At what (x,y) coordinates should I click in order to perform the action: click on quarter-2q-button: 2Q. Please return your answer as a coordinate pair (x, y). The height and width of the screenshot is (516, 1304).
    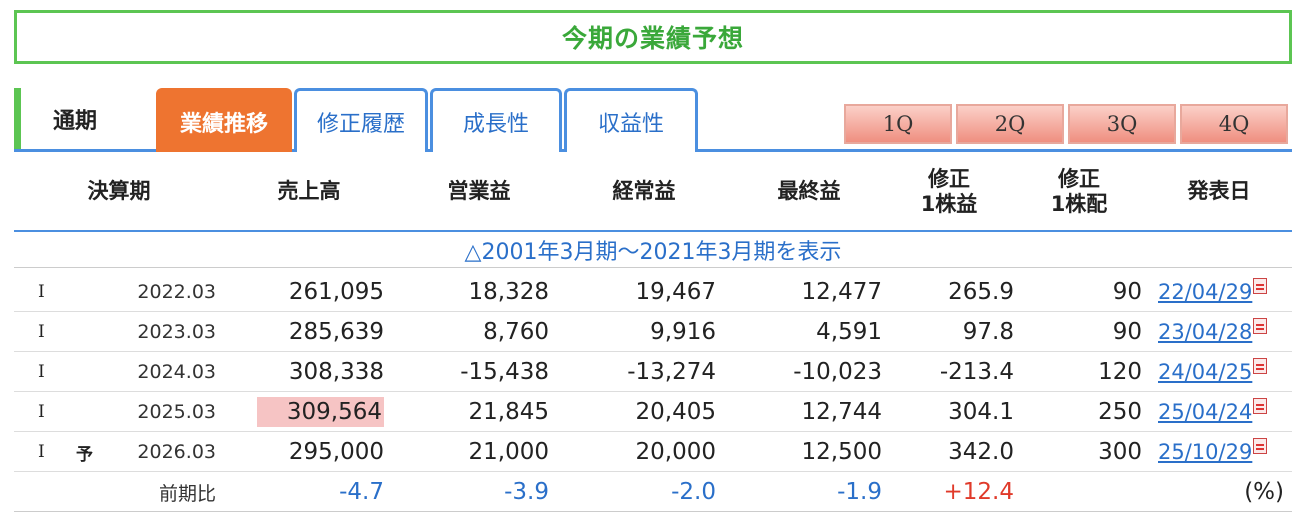
    Looking at the image, I should click on (1010, 124).